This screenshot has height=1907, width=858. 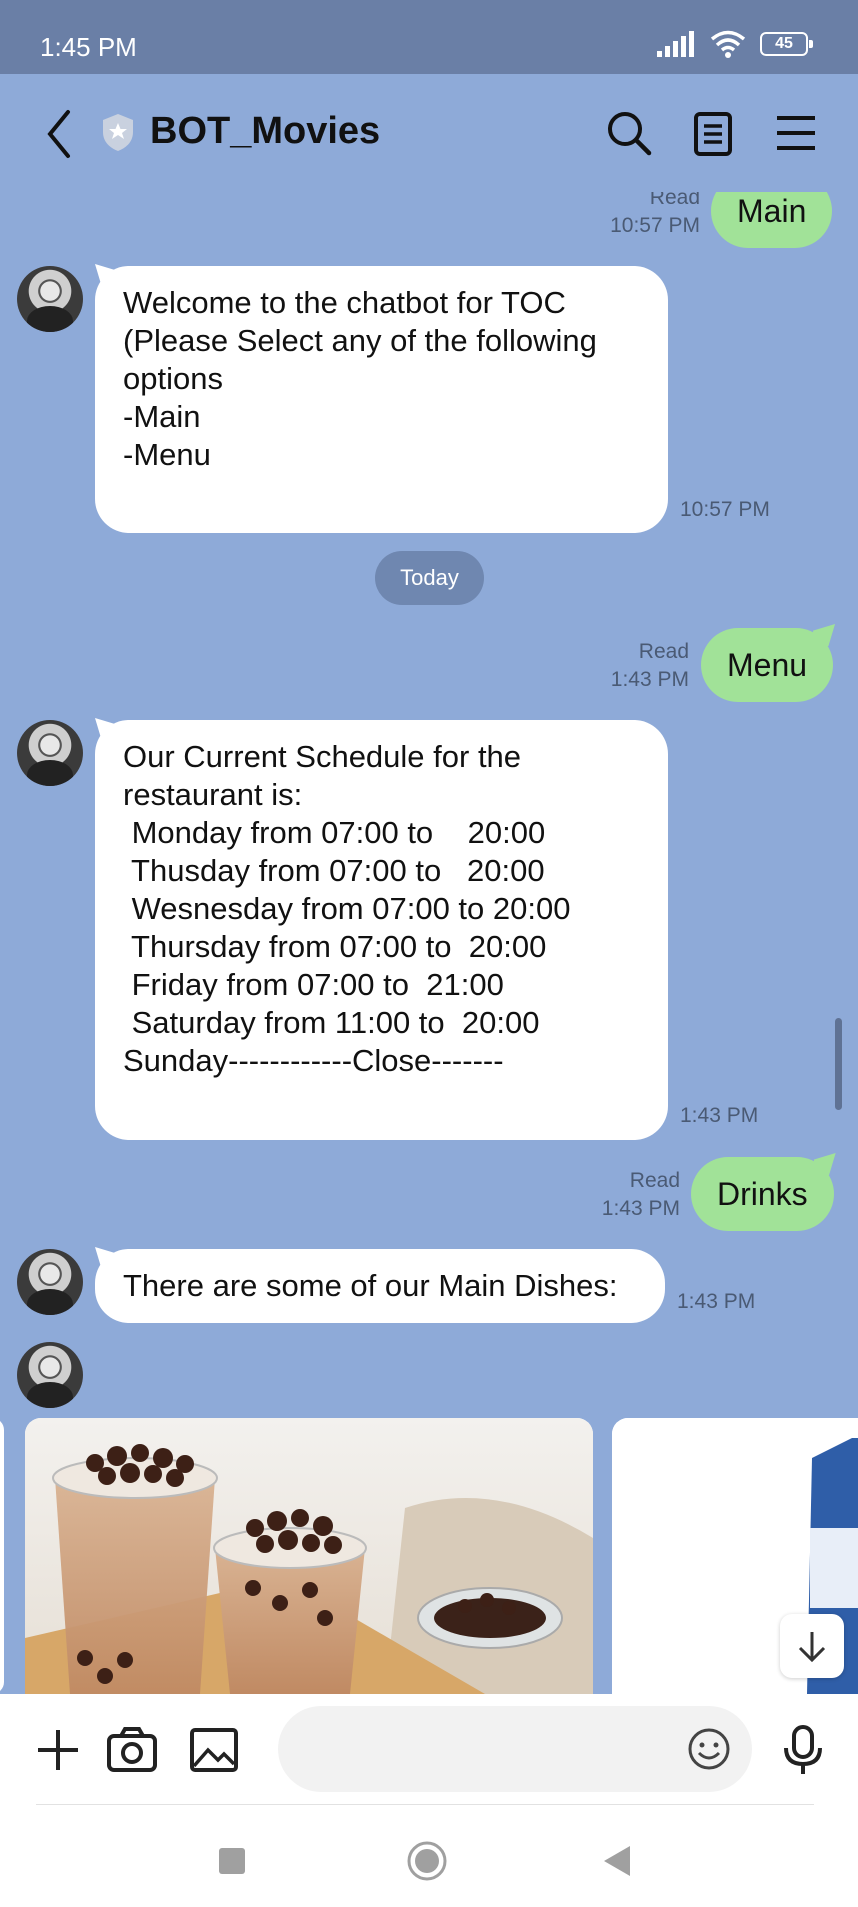 I want to click on bubble-tea-image, so click(x=309, y=1556).